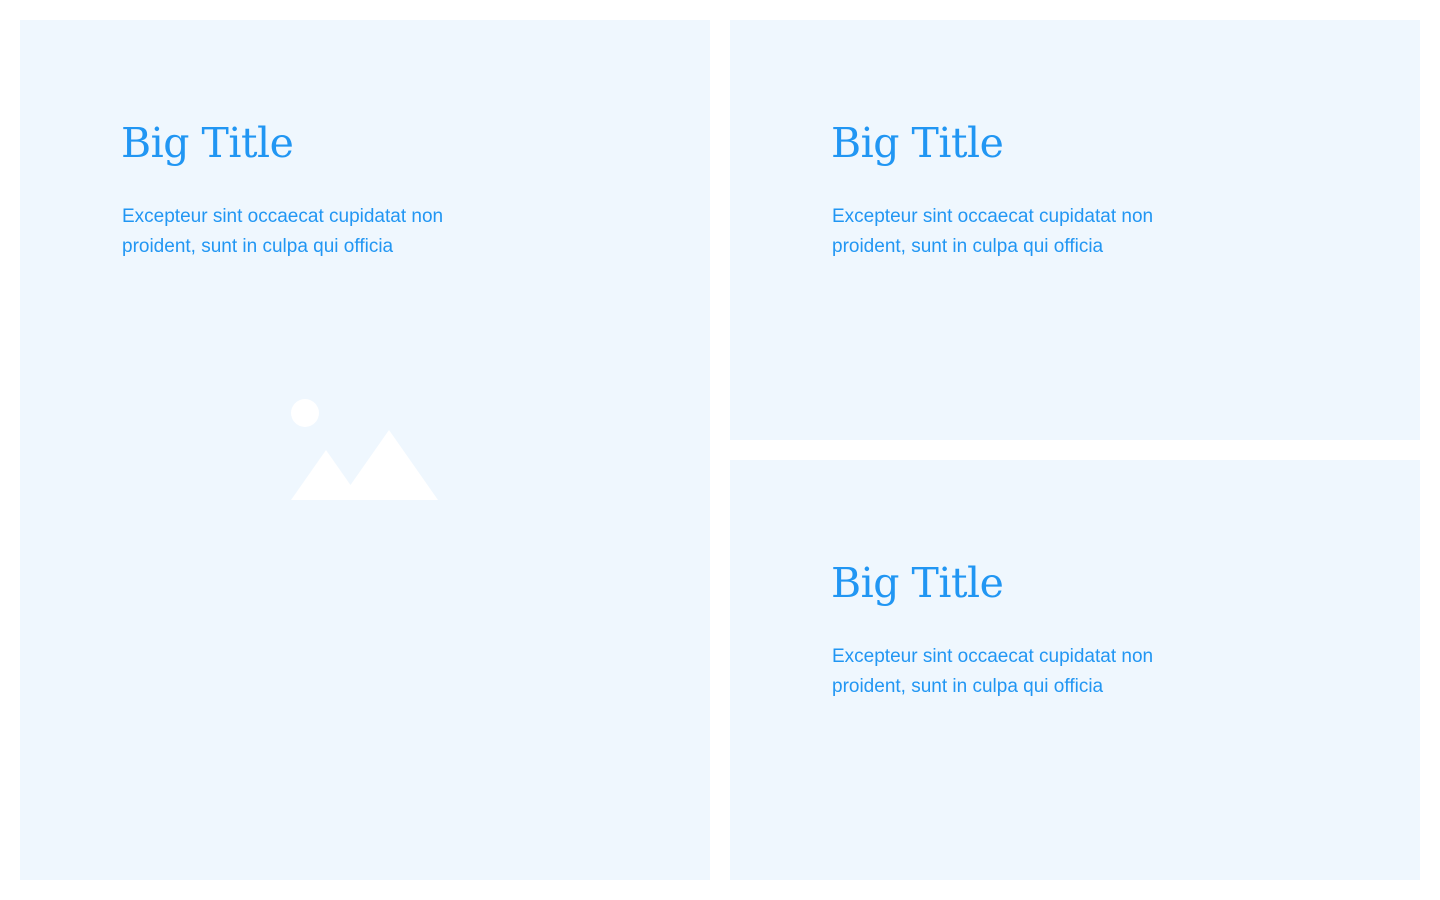 Image resolution: width=1440 pixels, height=900 pixels. I want to click on image-placeholder-icon, so click(364, 449).